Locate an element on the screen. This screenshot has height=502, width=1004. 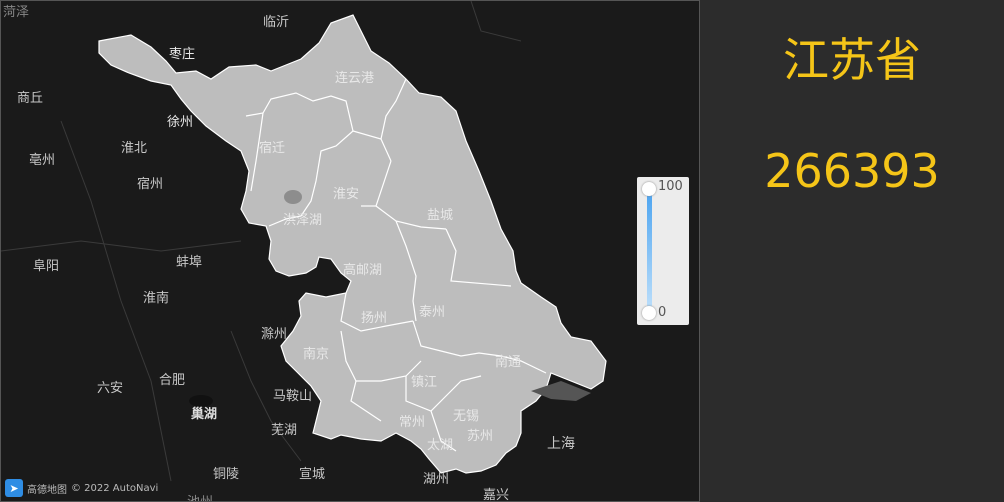
city-label: 商丘 is located at coordinates (30, 98).